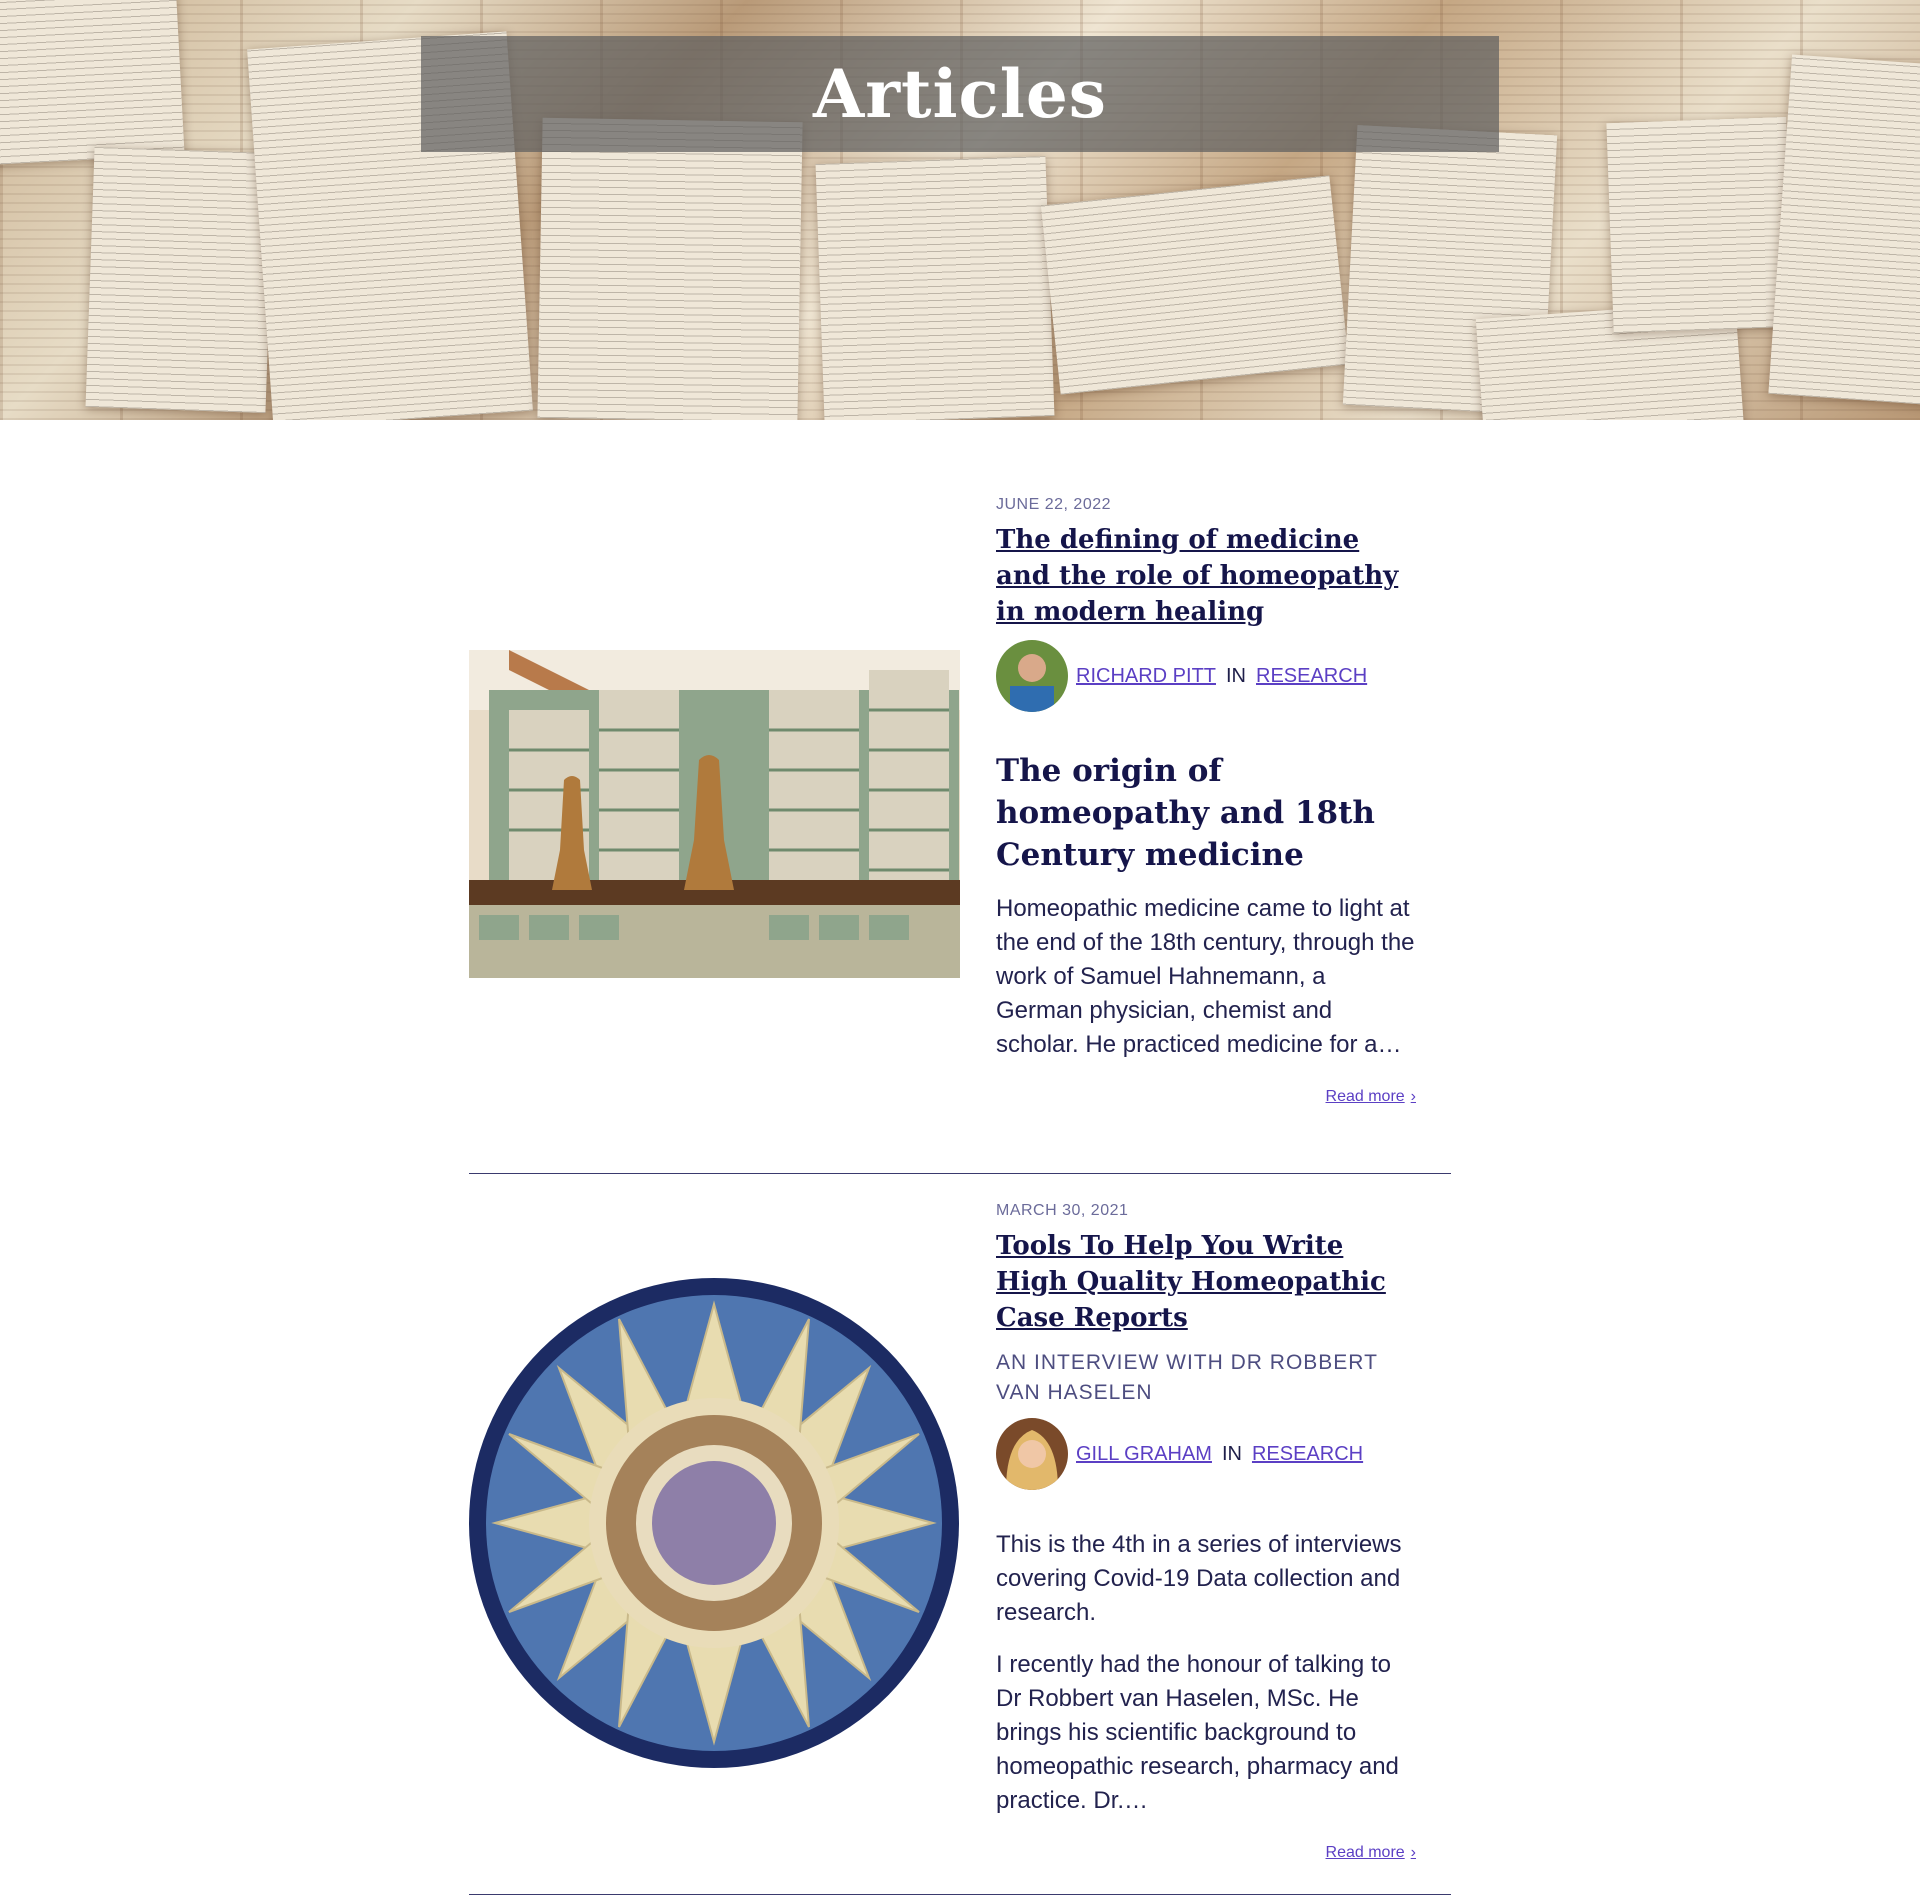 This screenshot has height=1898, width=1920. Describe the element at coordinates (1146, 676) in the screenshot. I see `author-link: RICHARD PITT` at that location.